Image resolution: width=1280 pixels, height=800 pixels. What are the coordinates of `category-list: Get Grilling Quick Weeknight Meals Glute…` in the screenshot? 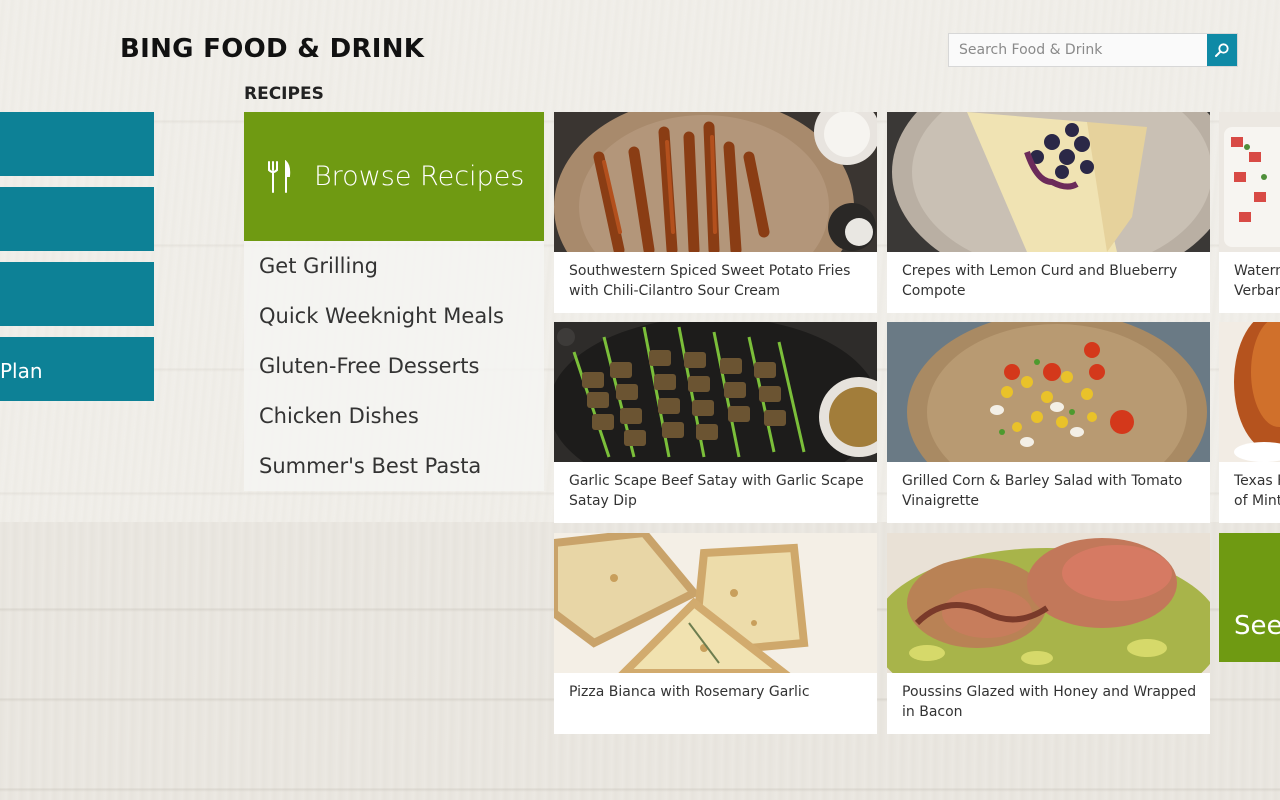 It's located at (394, 366).